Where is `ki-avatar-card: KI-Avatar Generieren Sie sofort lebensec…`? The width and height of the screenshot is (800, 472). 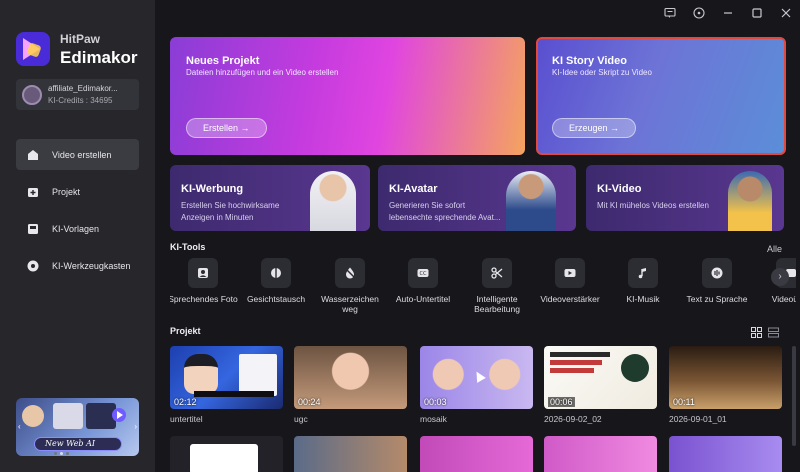
ki-avatar-card: KI-Avatar Generieren Sie sofort lebensec… is located at coordinates (477, 198).